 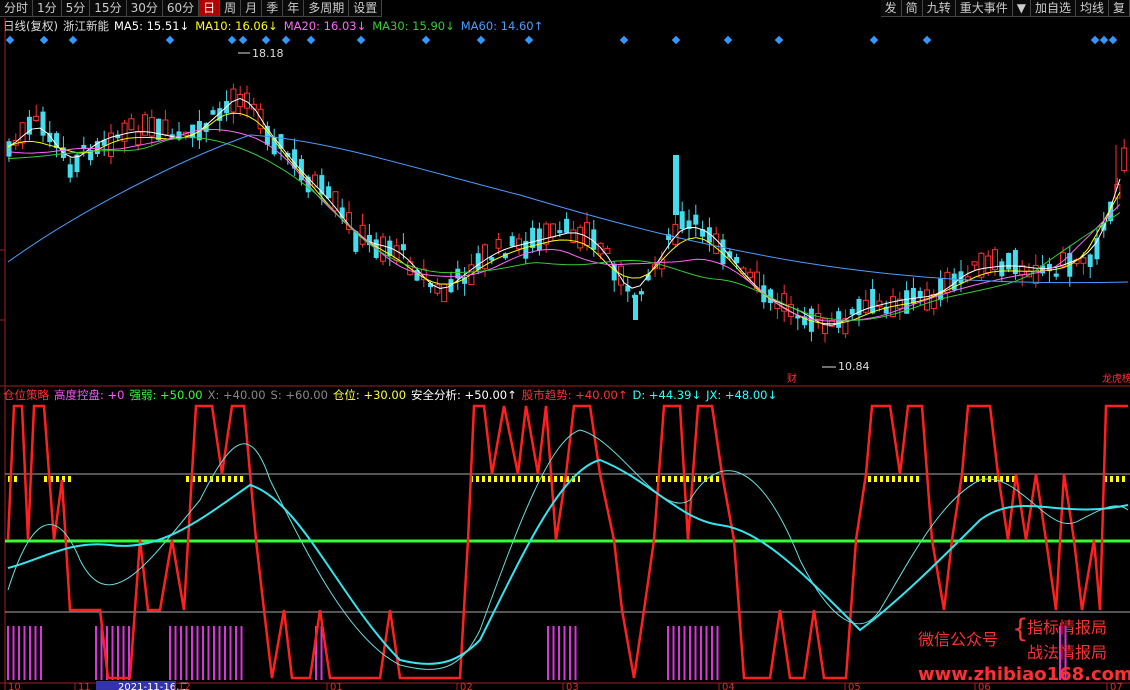 What do you see at coordinates (336, 686) in the screenshot?
I see `date-label: 01` at bounding box center [336, 686].